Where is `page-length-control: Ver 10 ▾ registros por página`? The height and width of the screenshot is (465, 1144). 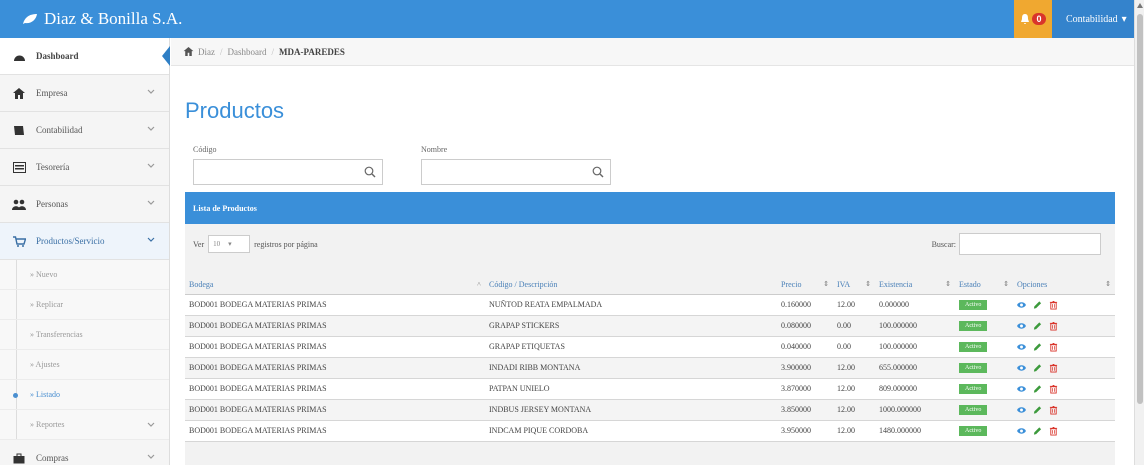 page-length-control: Ver 10 ▾ registros por página is located at coordinates (255, 244).